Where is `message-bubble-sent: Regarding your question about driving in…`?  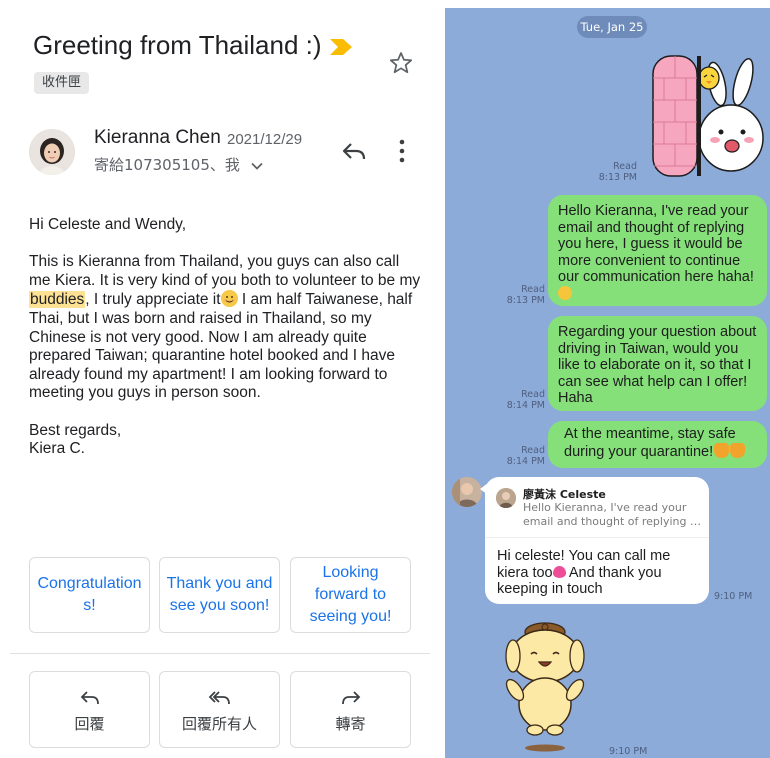
message-bubble-sent: Regarding your question about driving in… is located at coordinates (657, 363).